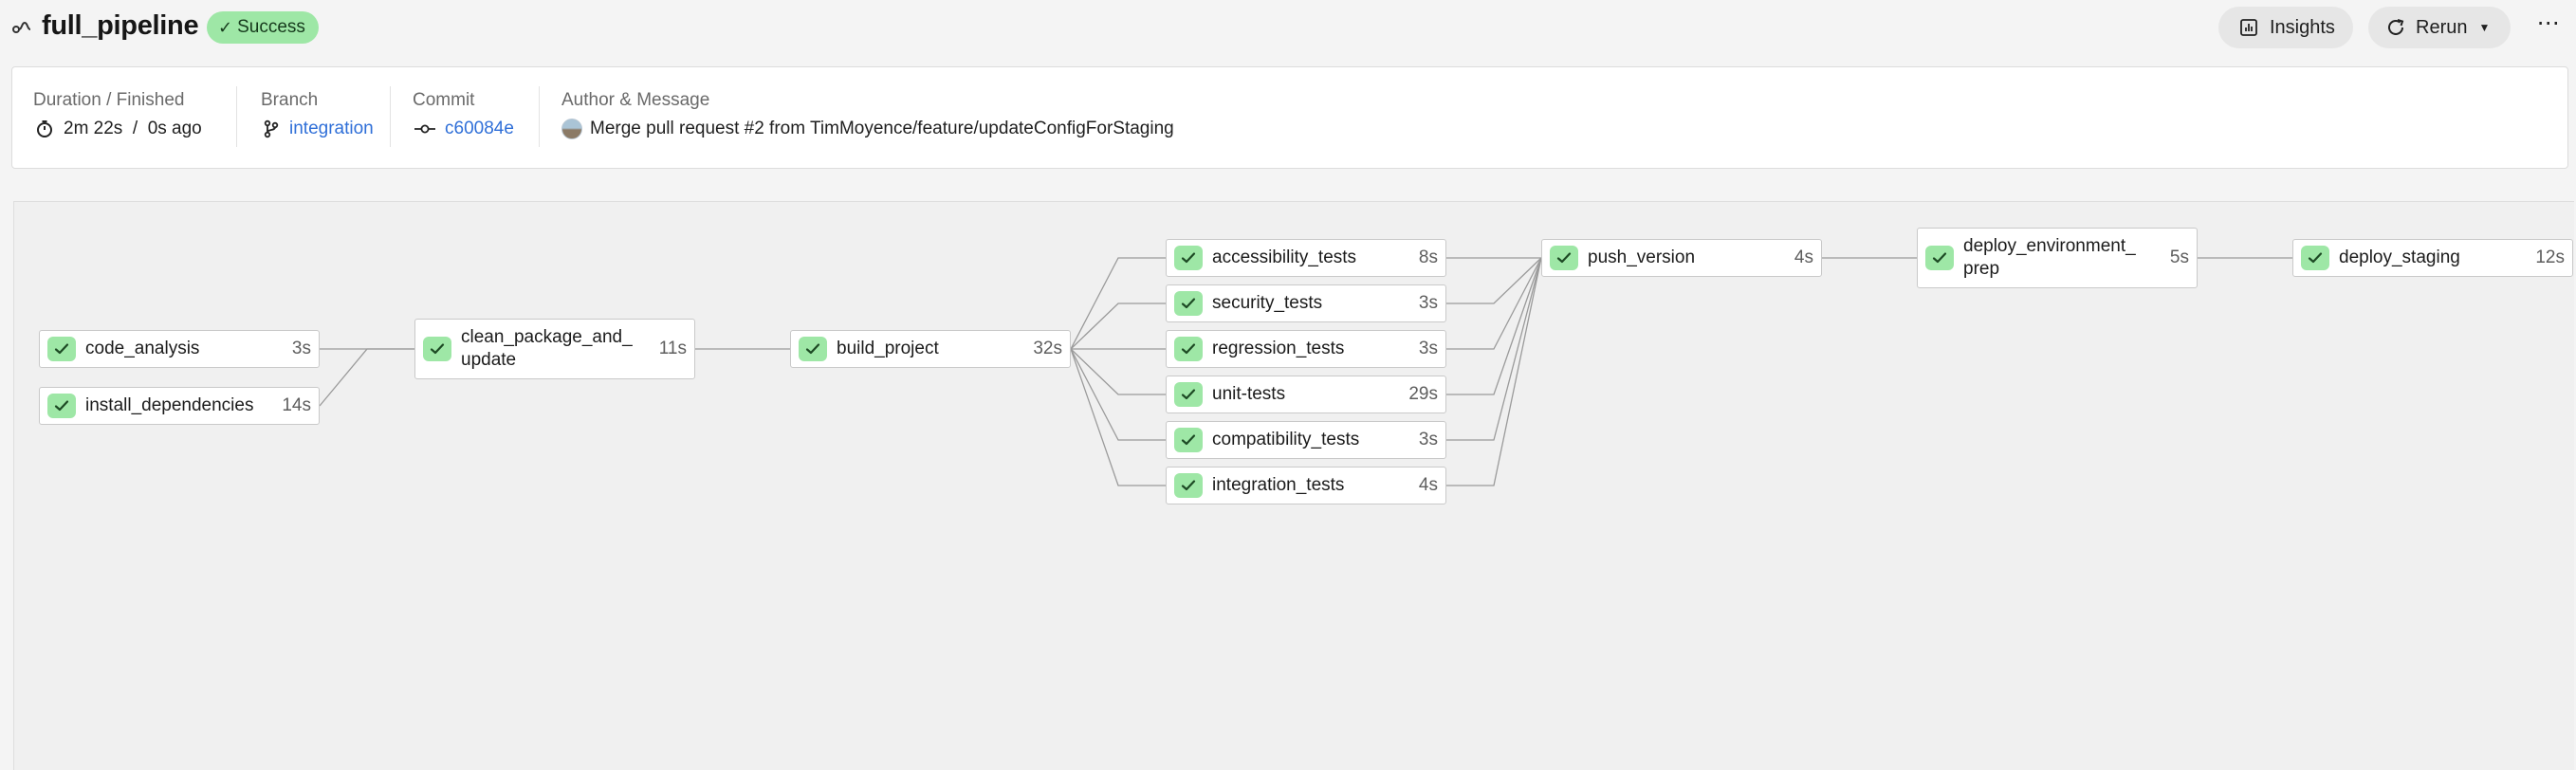 This screenshot has width=2576, height=770. I want to click on job-node: accessibility_tests 8s, so click(1306, 258).